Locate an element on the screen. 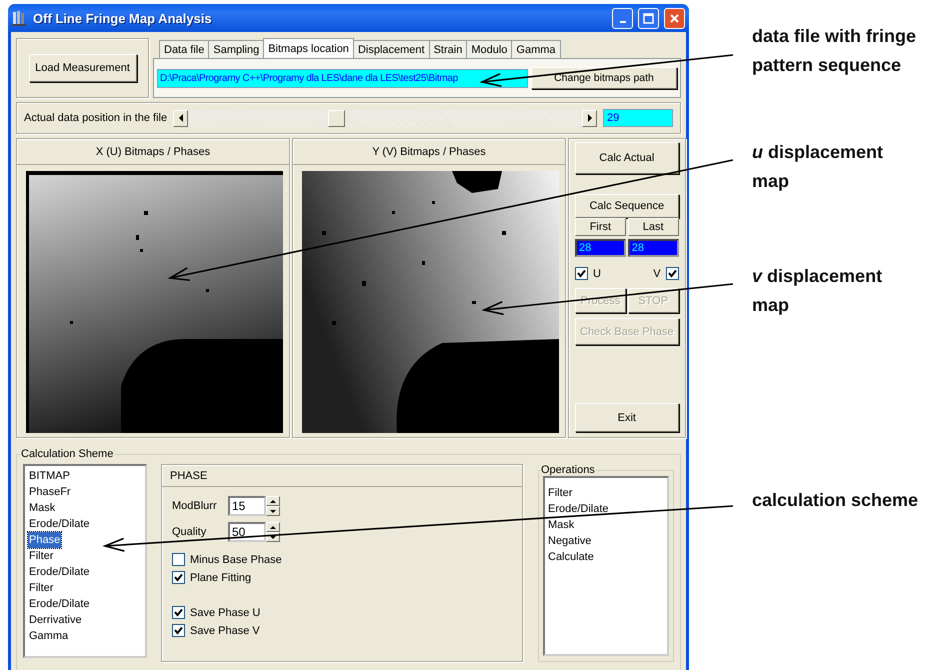 The height and width of the screenshot is (670, 932). tab: Strain is located at coordinates (448, 49).